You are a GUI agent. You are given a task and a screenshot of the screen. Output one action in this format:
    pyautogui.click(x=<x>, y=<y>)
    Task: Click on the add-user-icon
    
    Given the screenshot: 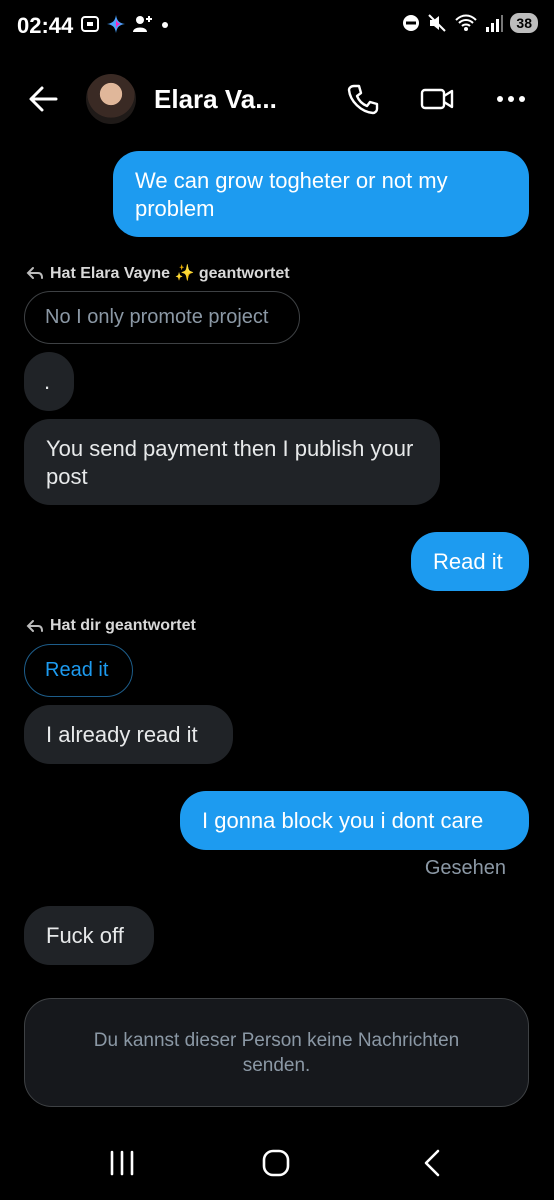 What is the action you would take?
    pyautogui.click(x=142, y=24)
    